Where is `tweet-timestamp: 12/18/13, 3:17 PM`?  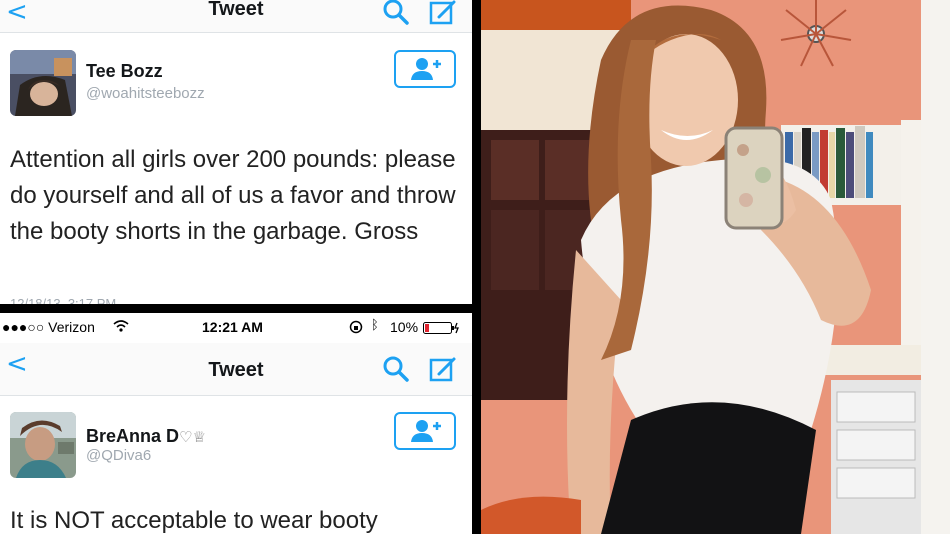
tweet-timestamp: 12/18/13, 3:17 PM is located at coordinates (63, 300).